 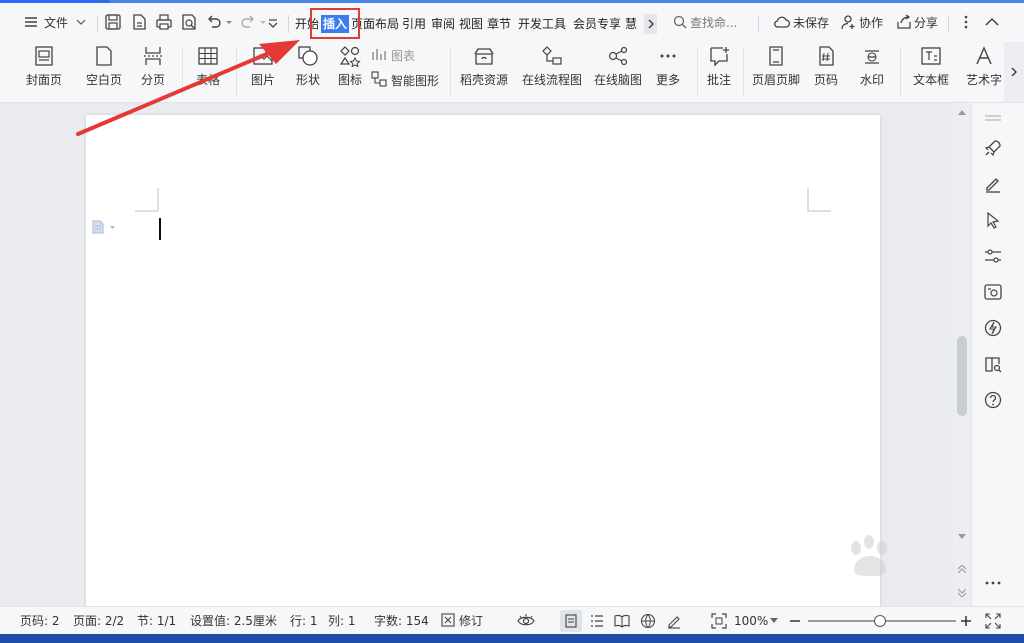 I want to click on hamburger-menu-icon, so click(x=31, y=22).